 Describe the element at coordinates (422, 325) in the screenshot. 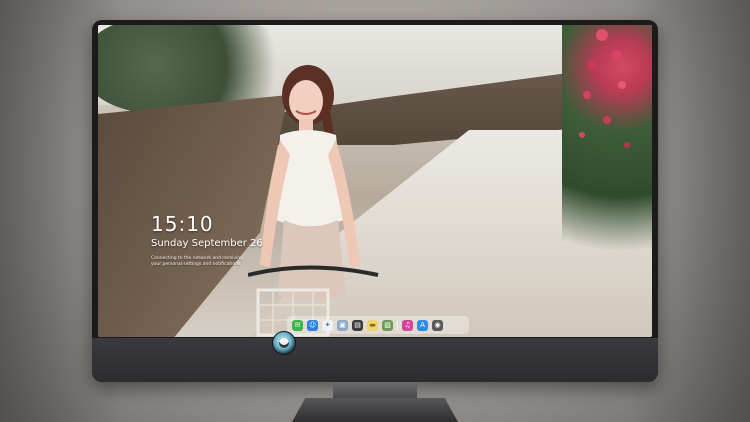

I see `app-store-icon: A` at that location.